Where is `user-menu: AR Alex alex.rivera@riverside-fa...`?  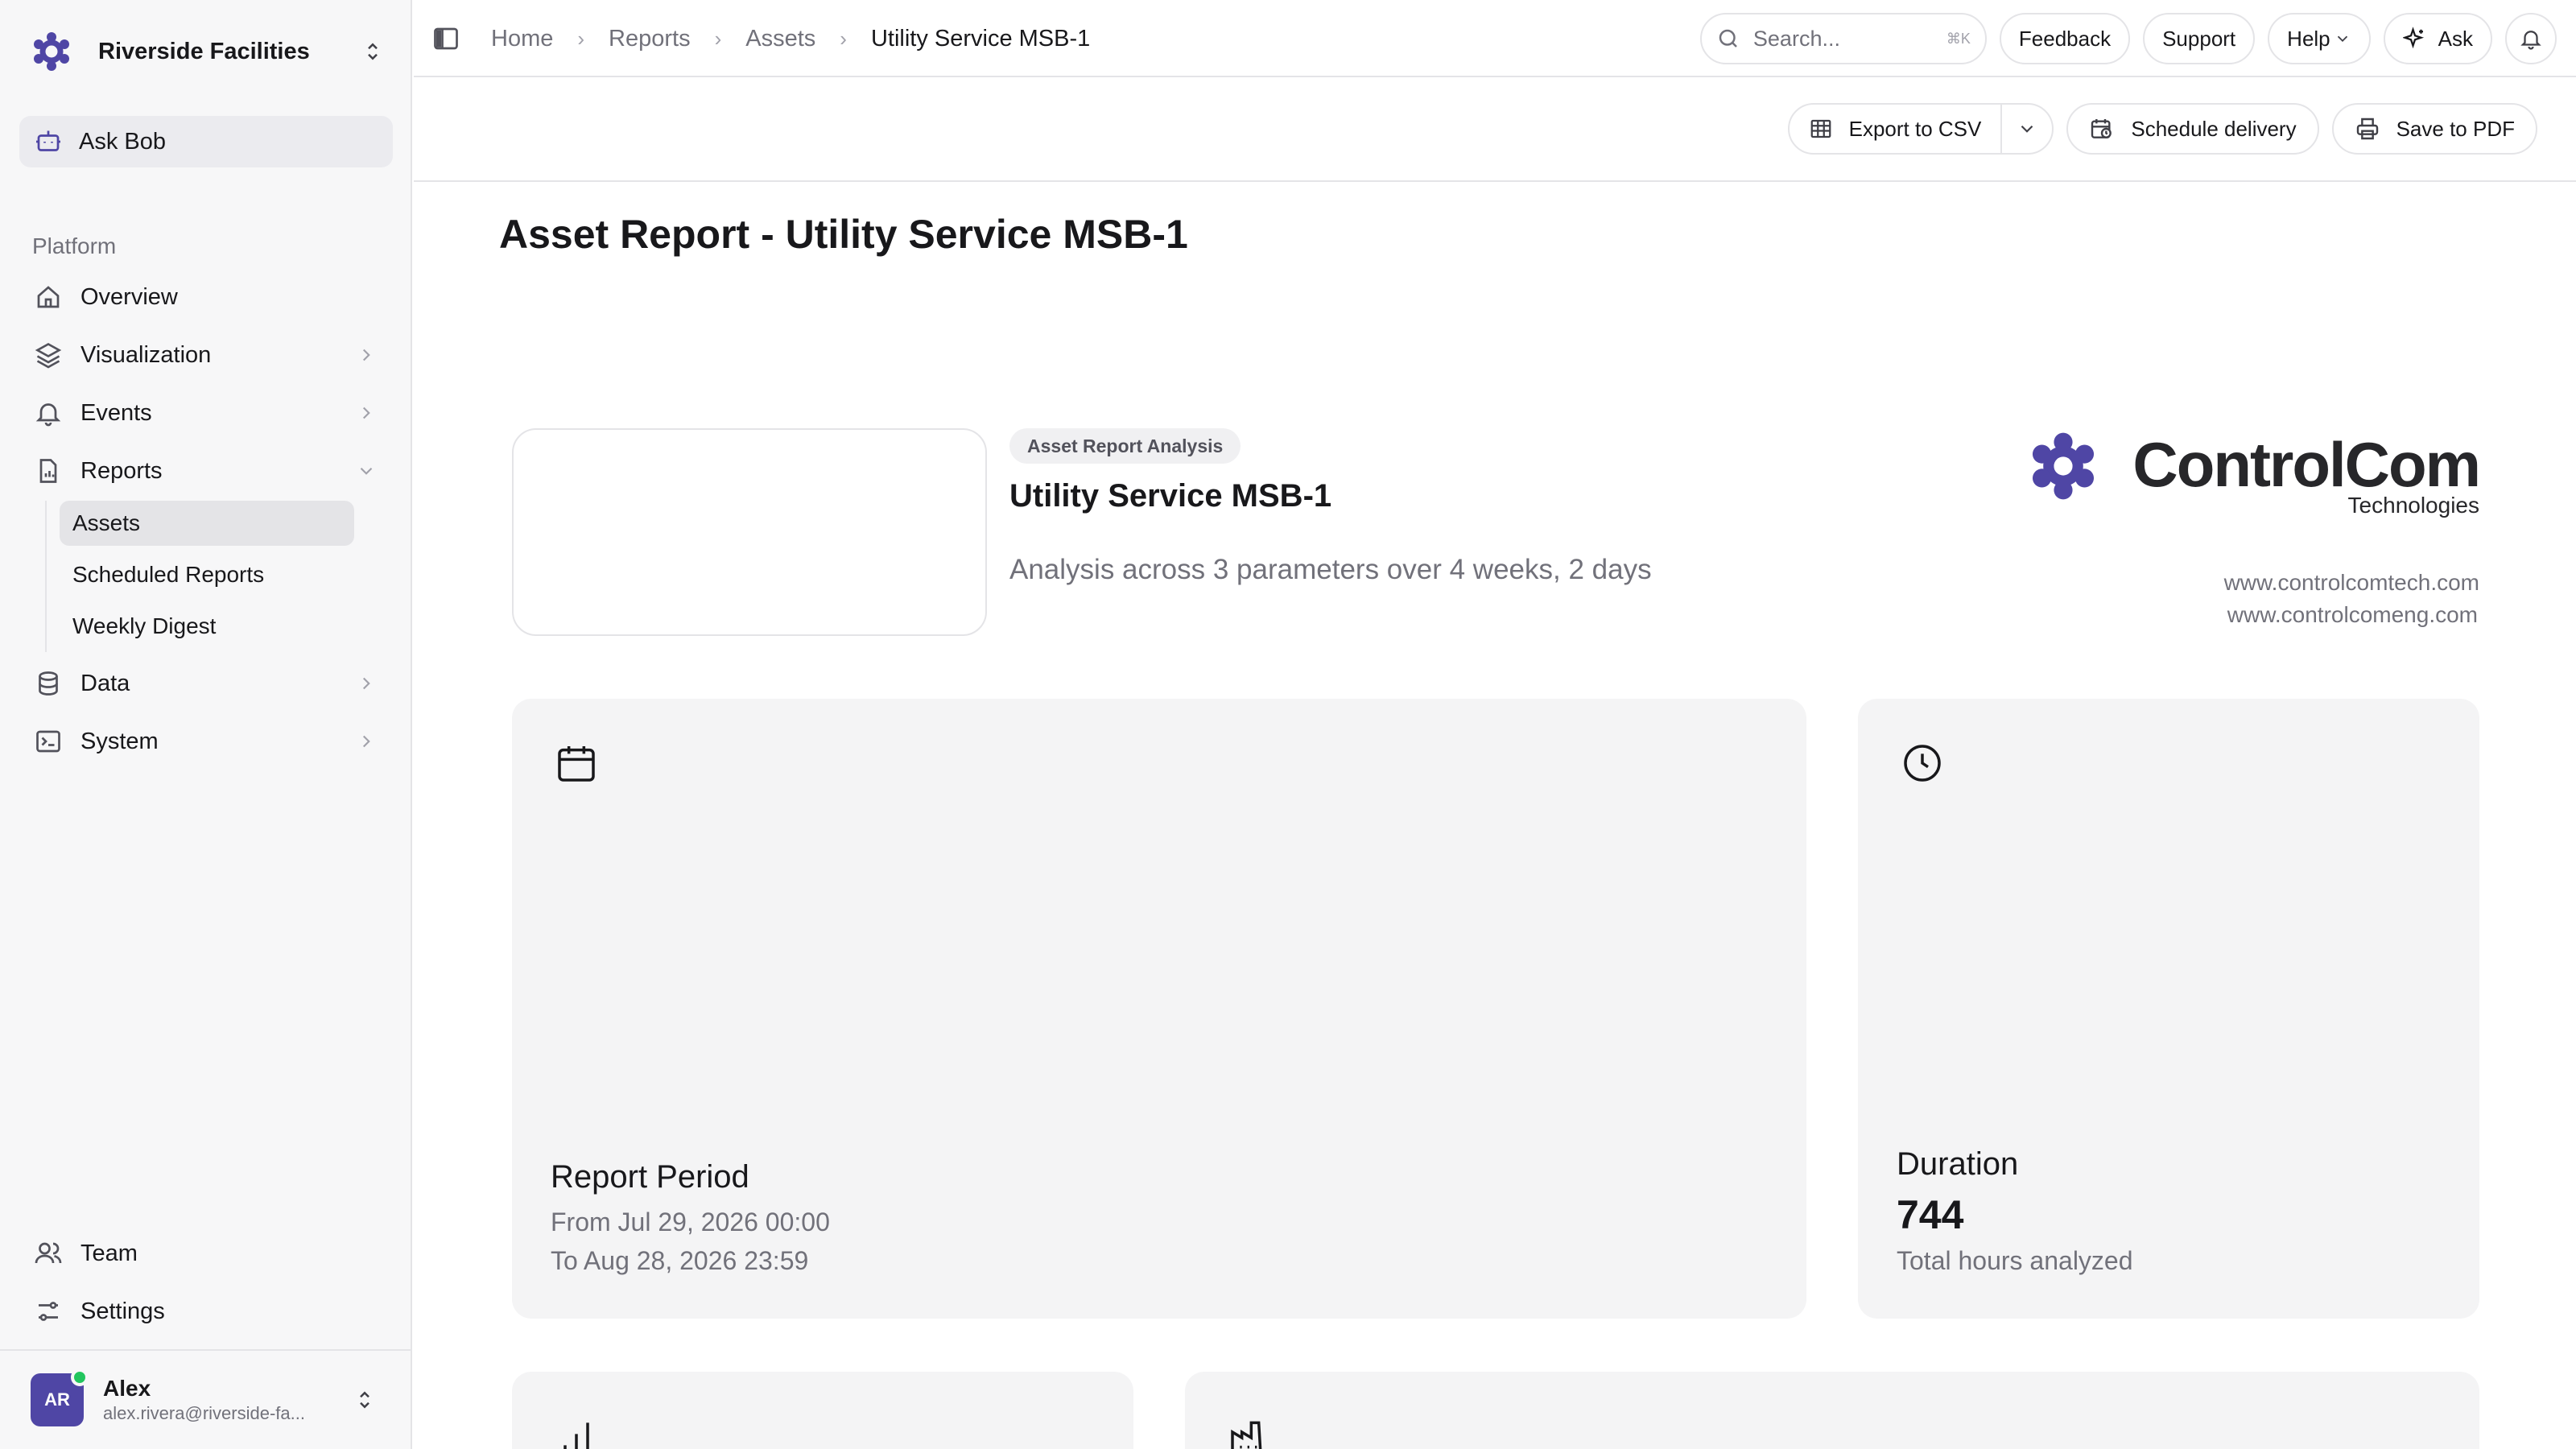 user-menu: AR Alex alex.rivera@riverside-fa... is located at coordinates (205, 1399).